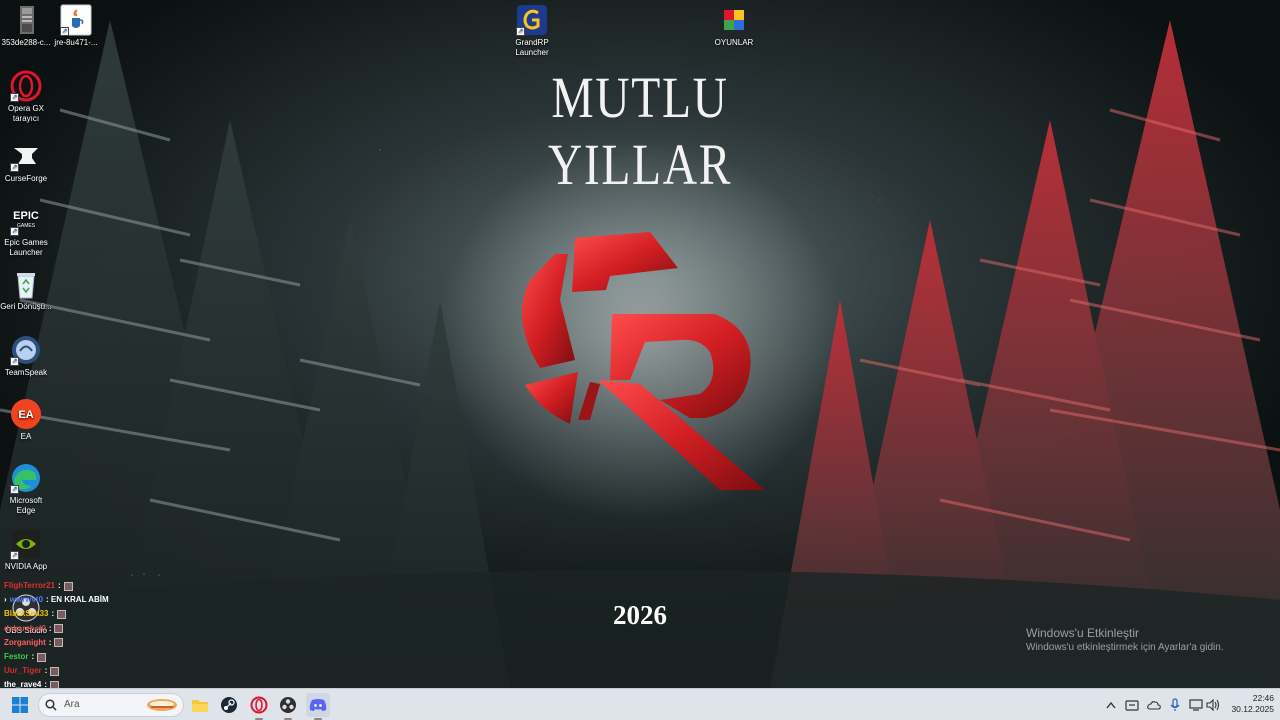  I want to click on desktop-icon-games-folder: OYUNLAR, so click(734, 26).